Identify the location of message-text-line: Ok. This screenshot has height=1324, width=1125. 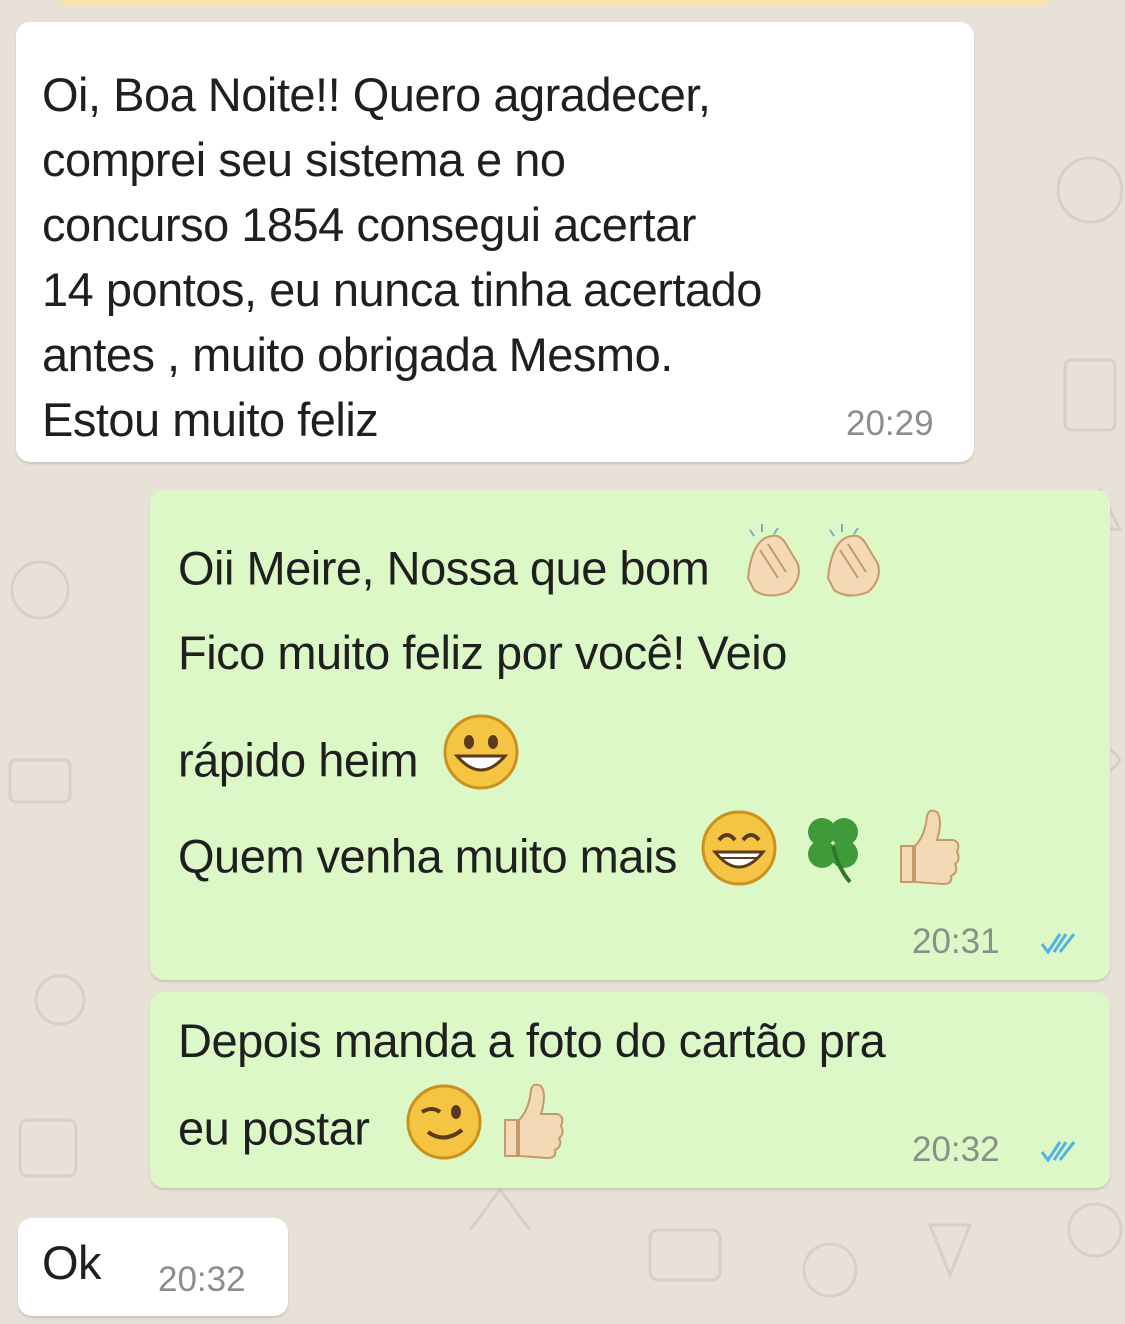
(72, 1262).